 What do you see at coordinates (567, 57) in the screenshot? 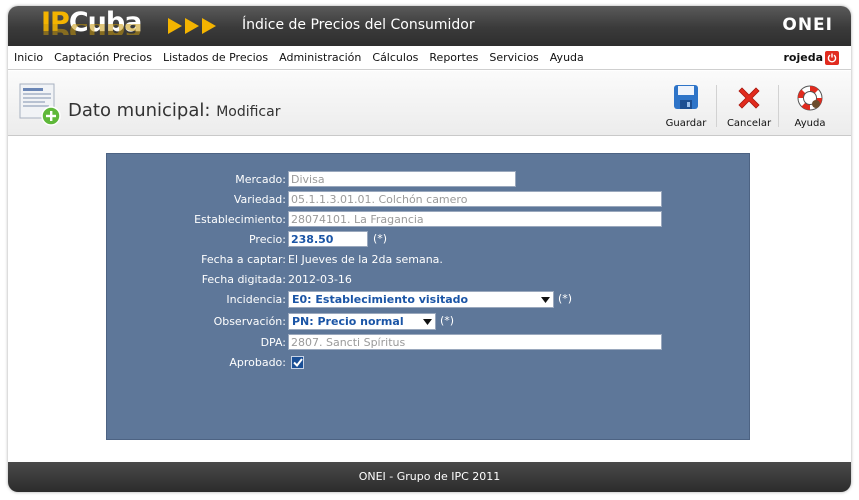
I see `menu-item-ayuda: Ayuda` at bounding box center [567, 57].